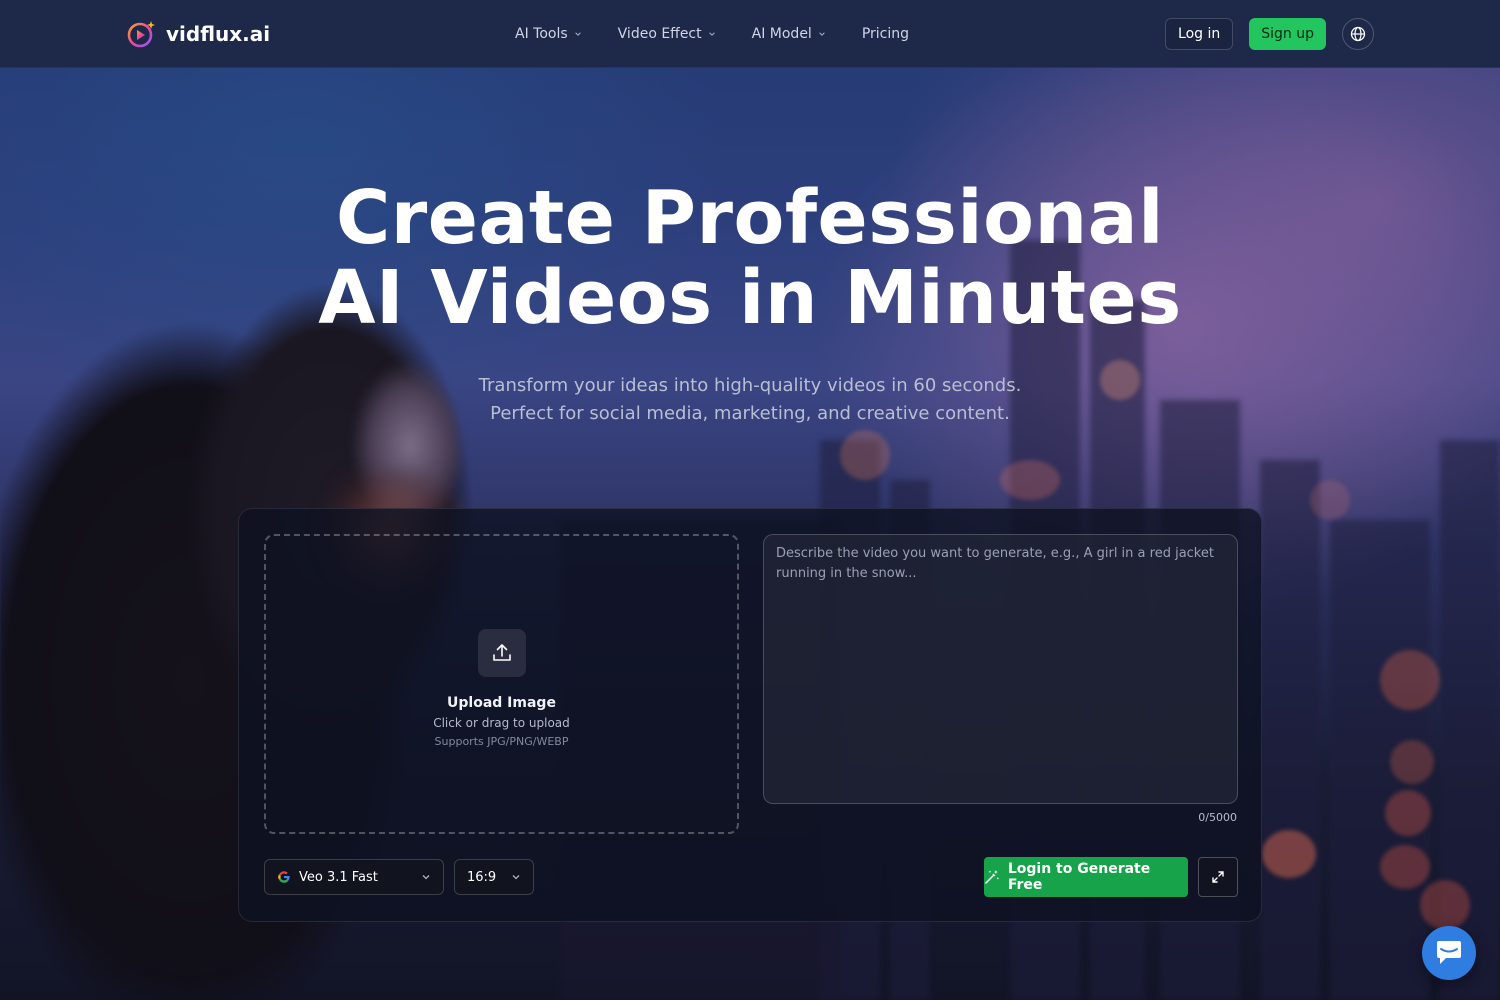  Describe the element at coordinates (1287, 34) in the screenshot. I see `signup-button: Sign up` at that location.